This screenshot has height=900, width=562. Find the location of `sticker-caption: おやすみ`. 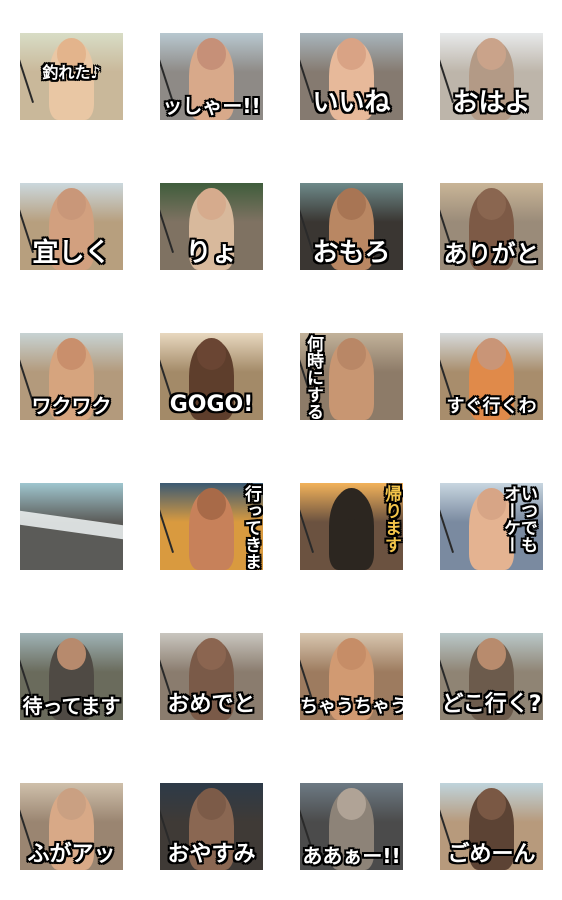

sticker-caption: おやすみ is located at coordinates (211, 854).